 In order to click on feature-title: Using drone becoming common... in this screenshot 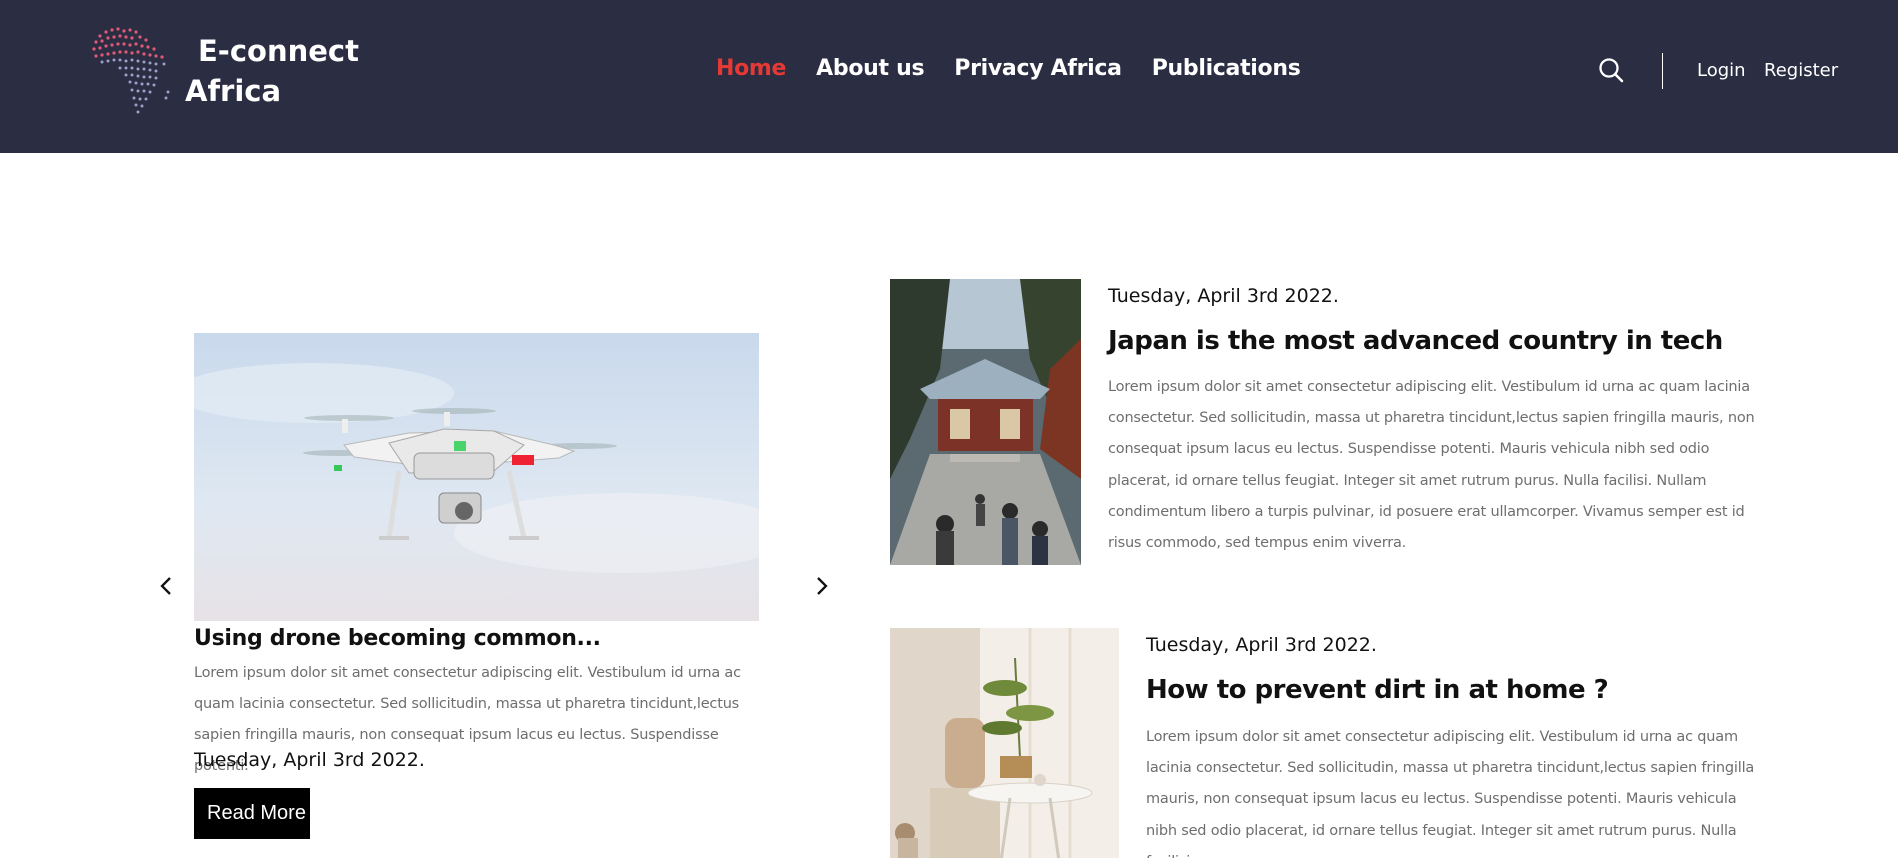, I will do `click(397, 638)`.